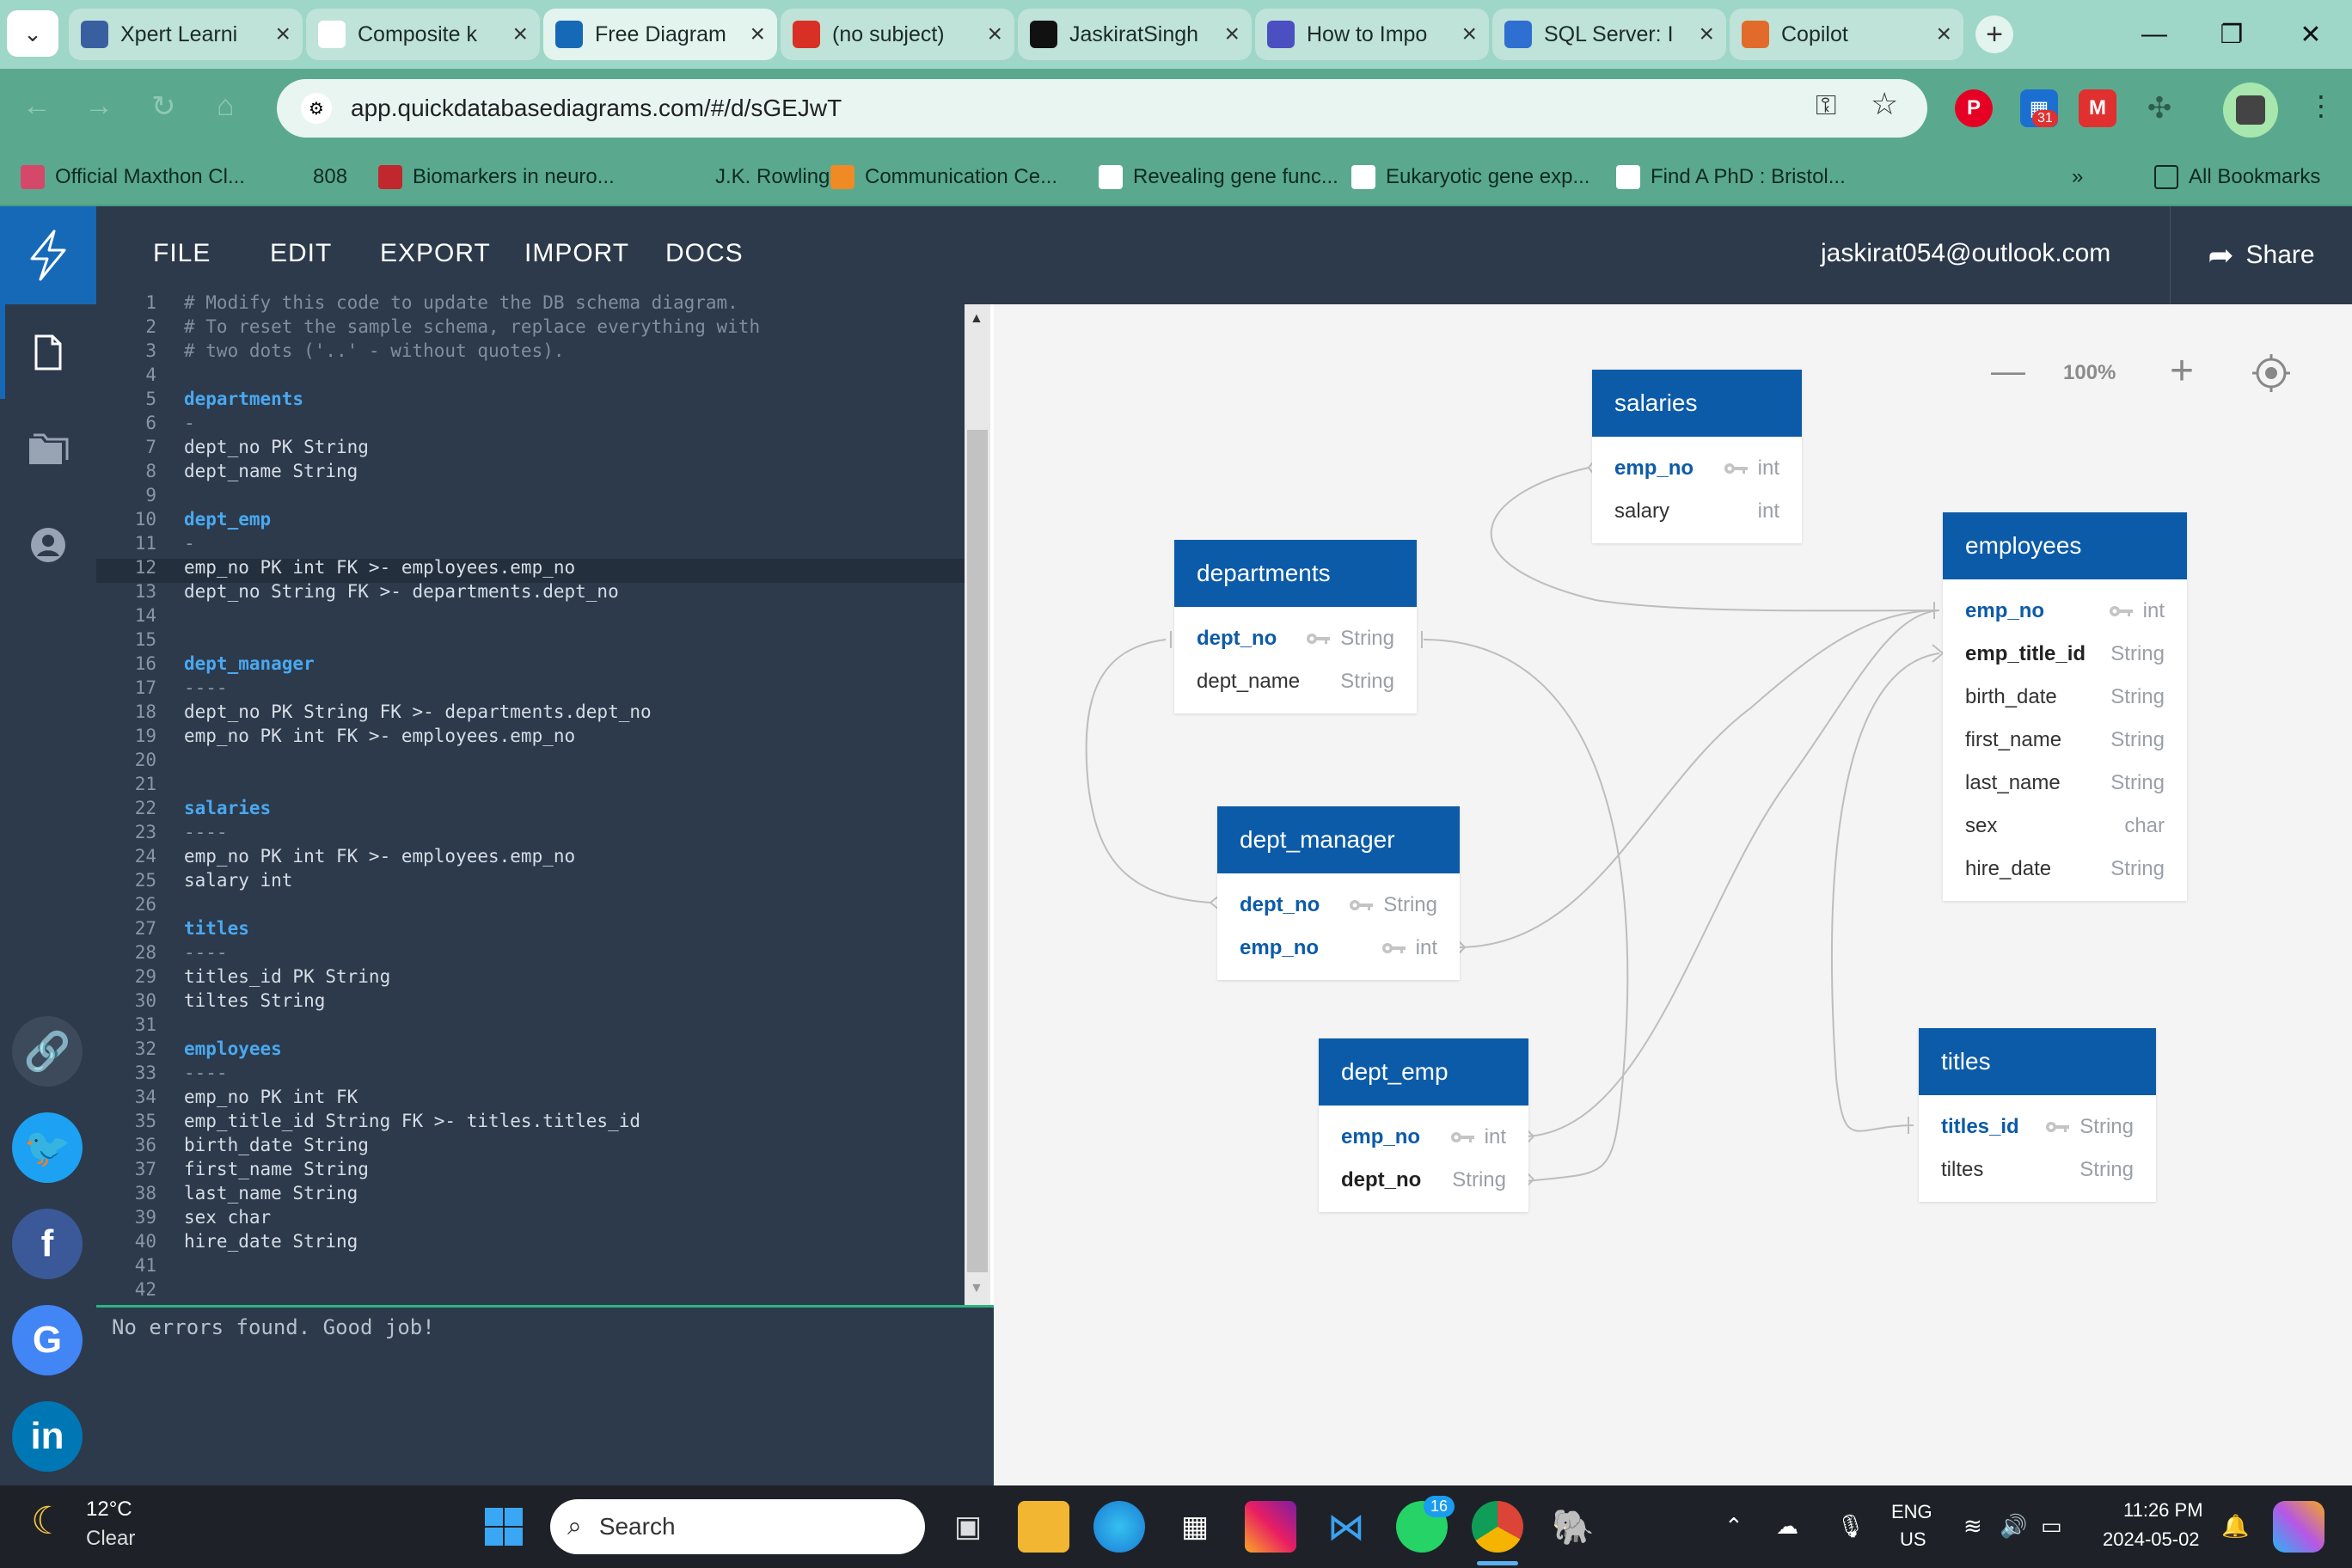 Image resolution: width=2352 pixels, height=1568 pixels. Describe the element at coordinates (2077, 177) in the screenshot. I see `more-bookmarks-button: »` at that location.